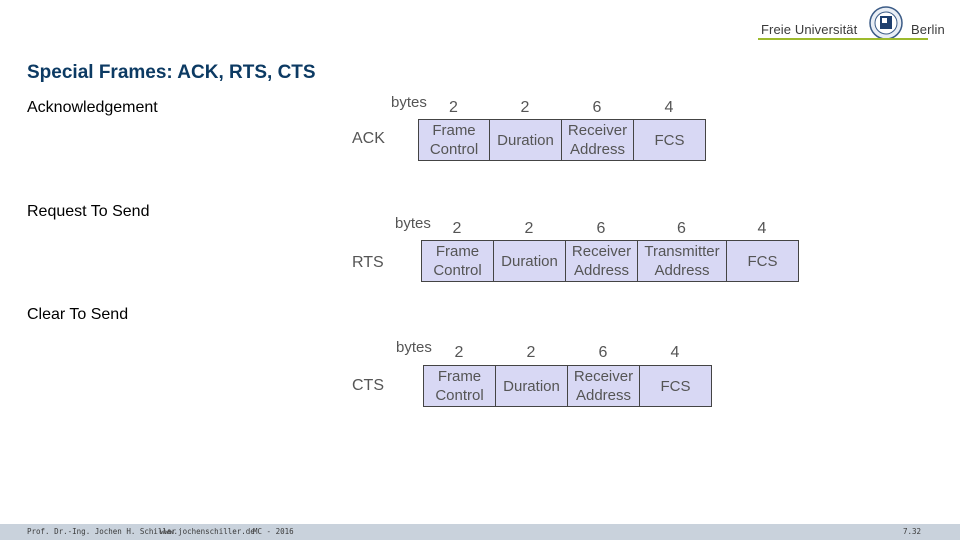  Describe the element at coordinates (368, 138) in the screenshot. I see `frame-type-label: ACK` at that location.